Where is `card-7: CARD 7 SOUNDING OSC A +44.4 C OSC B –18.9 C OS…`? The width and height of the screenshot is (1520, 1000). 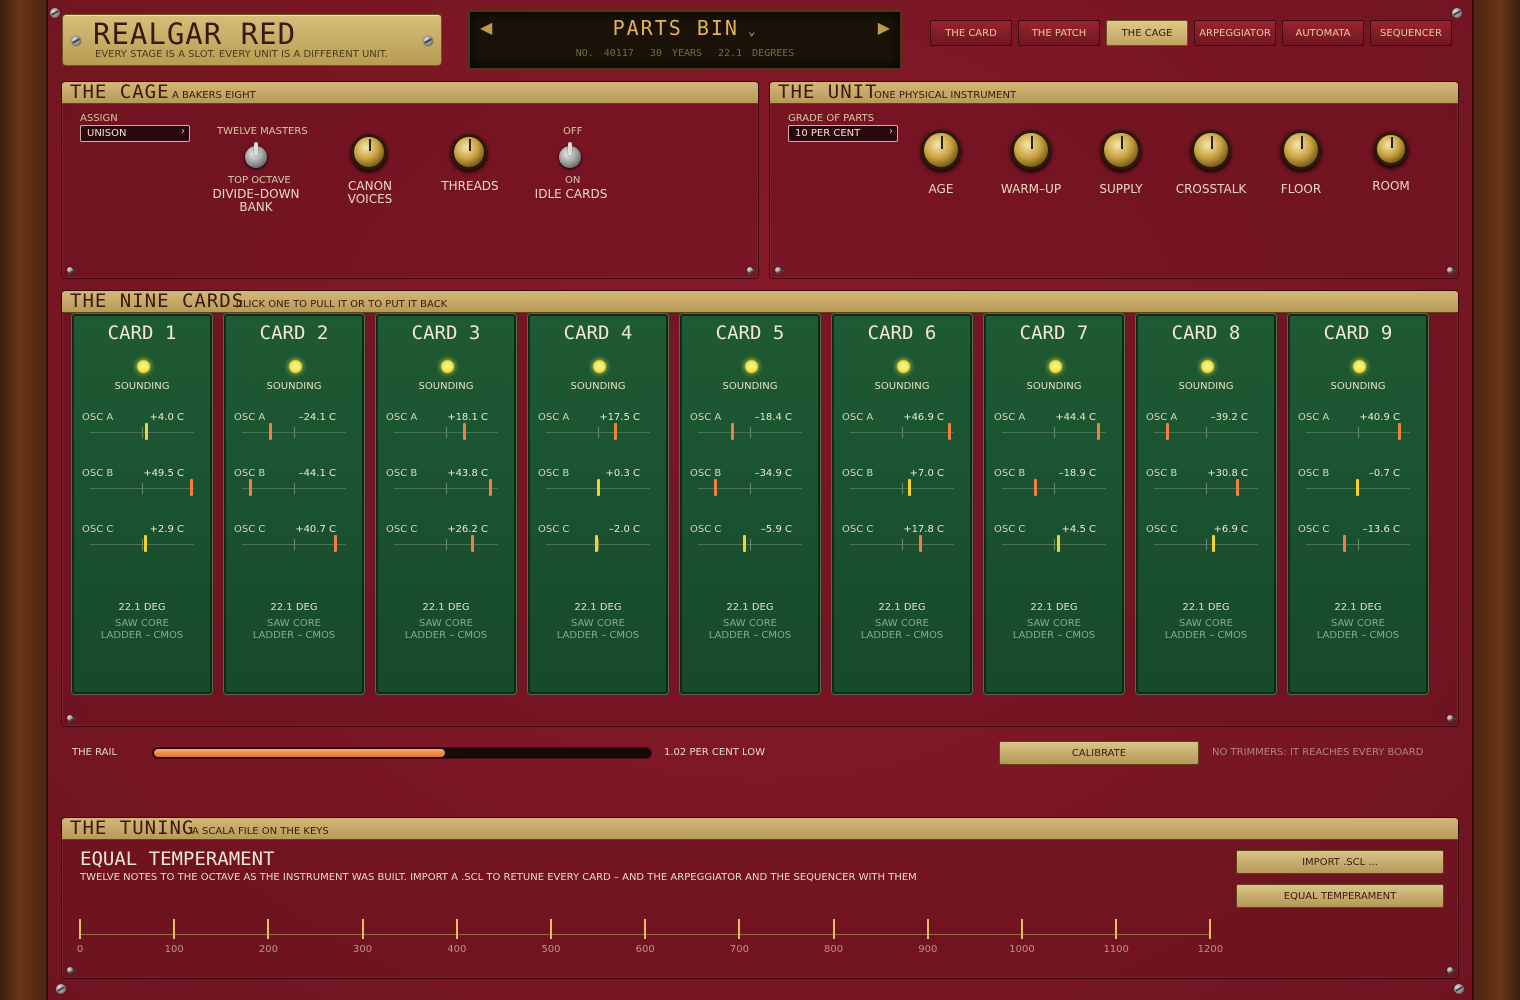
card-7: CARD 7 SOUNDING OSC A +44.4 C OSC B –18.9 C OS… is located at coordinates (1054, 504).